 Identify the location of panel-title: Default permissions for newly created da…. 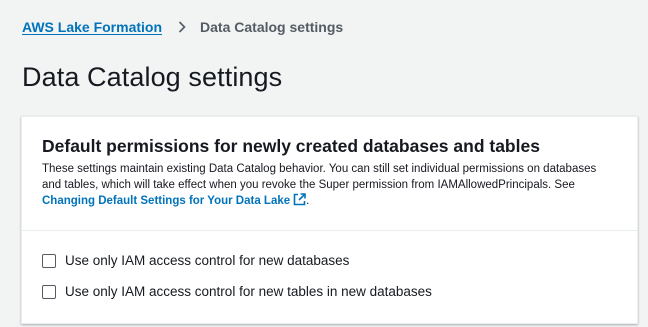
(291, 146).